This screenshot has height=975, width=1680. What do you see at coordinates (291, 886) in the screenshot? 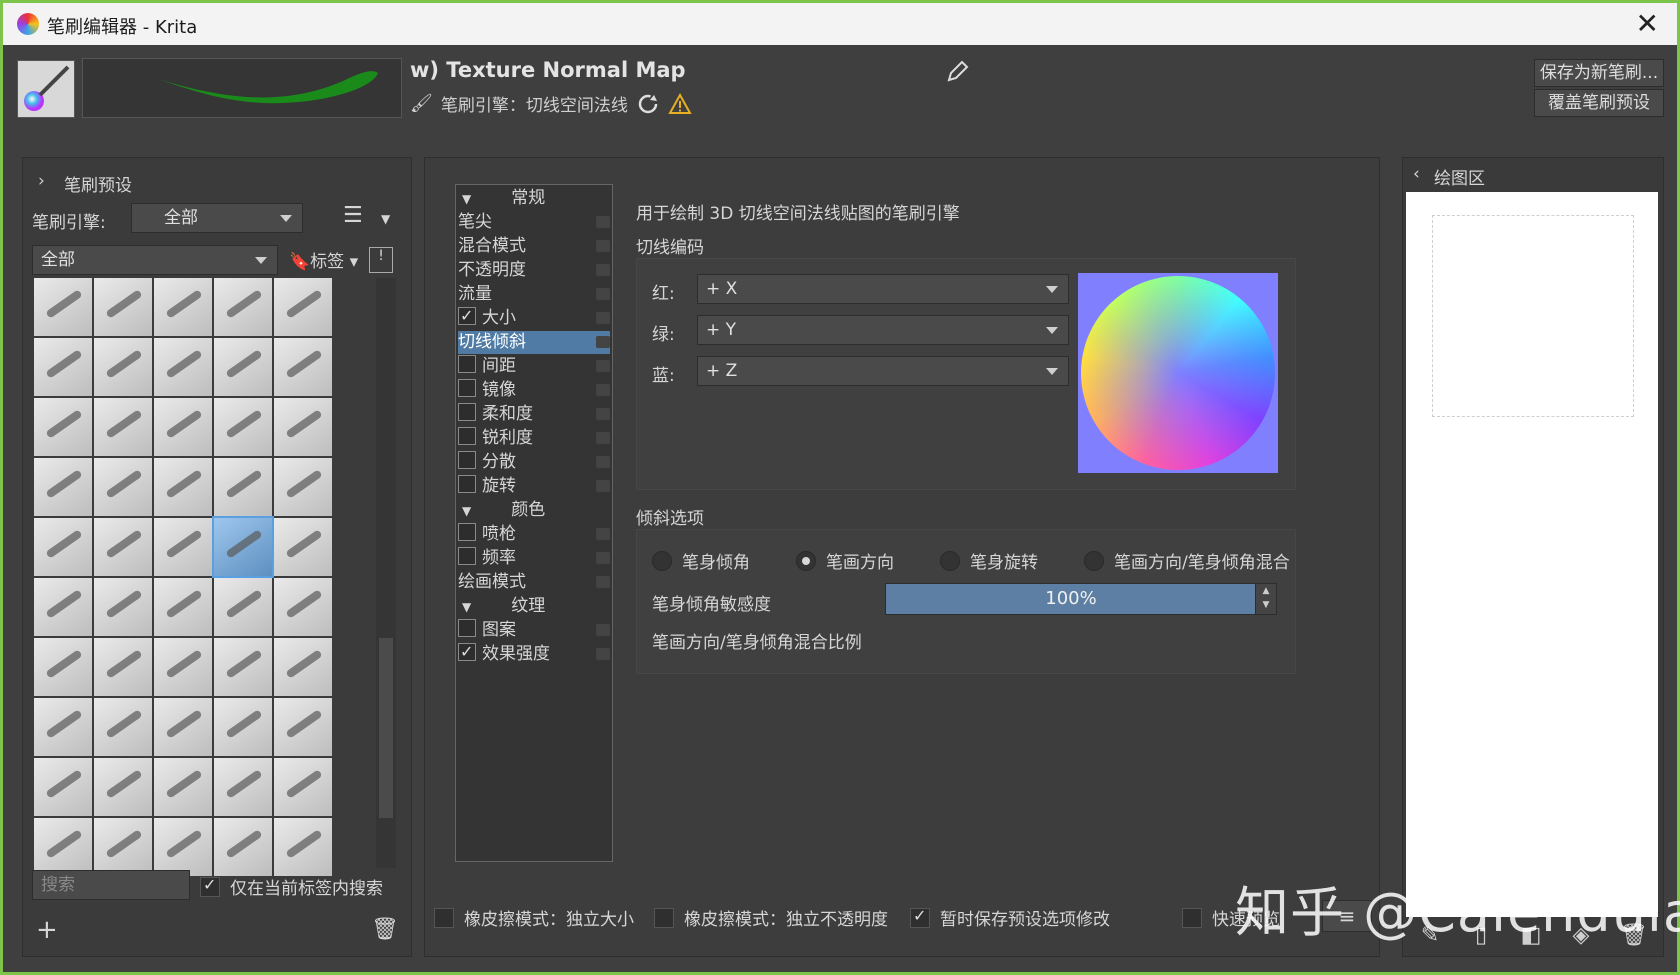
I see `search-in-tag-option: 仅在当前标签内搜索` at bounding box center [291, 886].